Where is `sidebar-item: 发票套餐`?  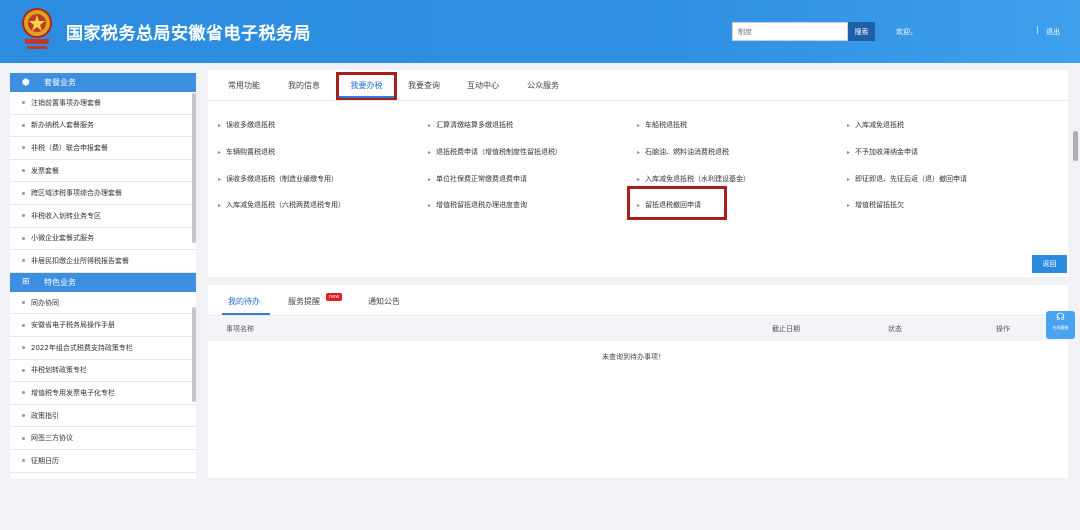 sidebar-item: 发票套餐 is located at coordinates (103, 171).